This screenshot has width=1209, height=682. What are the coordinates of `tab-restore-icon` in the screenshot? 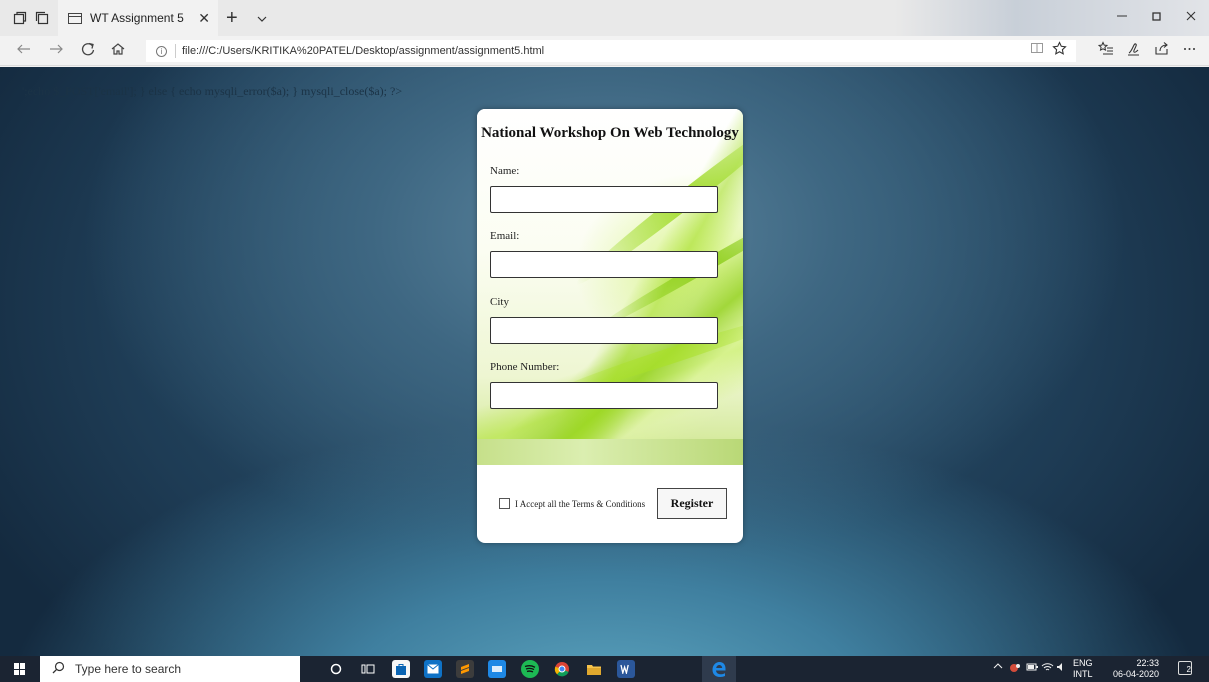 It's located at (42, 18).